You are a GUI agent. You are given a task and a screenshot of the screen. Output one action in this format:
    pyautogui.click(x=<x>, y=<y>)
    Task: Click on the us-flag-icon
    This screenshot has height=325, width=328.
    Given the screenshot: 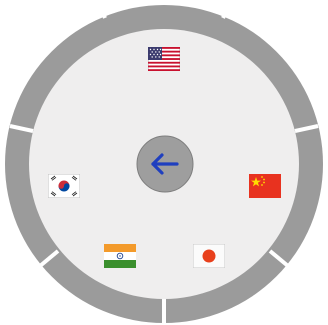 What is the action you would take?
    pyautogui.click(x=164, y=59)
    